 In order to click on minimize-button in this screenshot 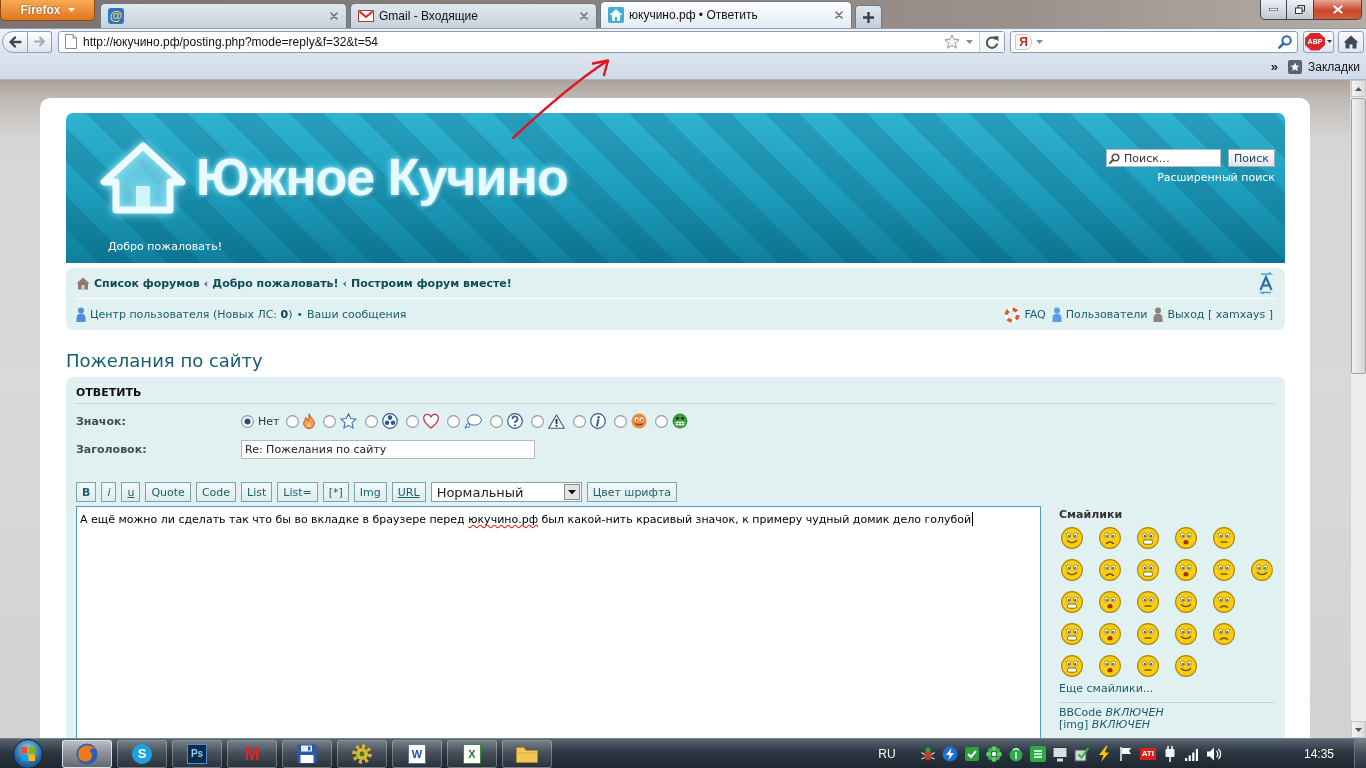, I will do `click(1273, 10)`.